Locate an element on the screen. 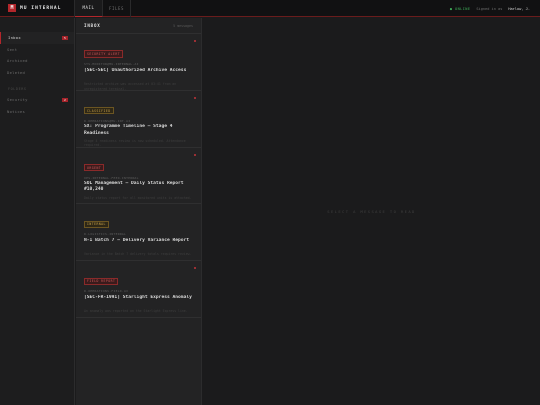  message-count: 5 messages is located at coordinates (183, 25).